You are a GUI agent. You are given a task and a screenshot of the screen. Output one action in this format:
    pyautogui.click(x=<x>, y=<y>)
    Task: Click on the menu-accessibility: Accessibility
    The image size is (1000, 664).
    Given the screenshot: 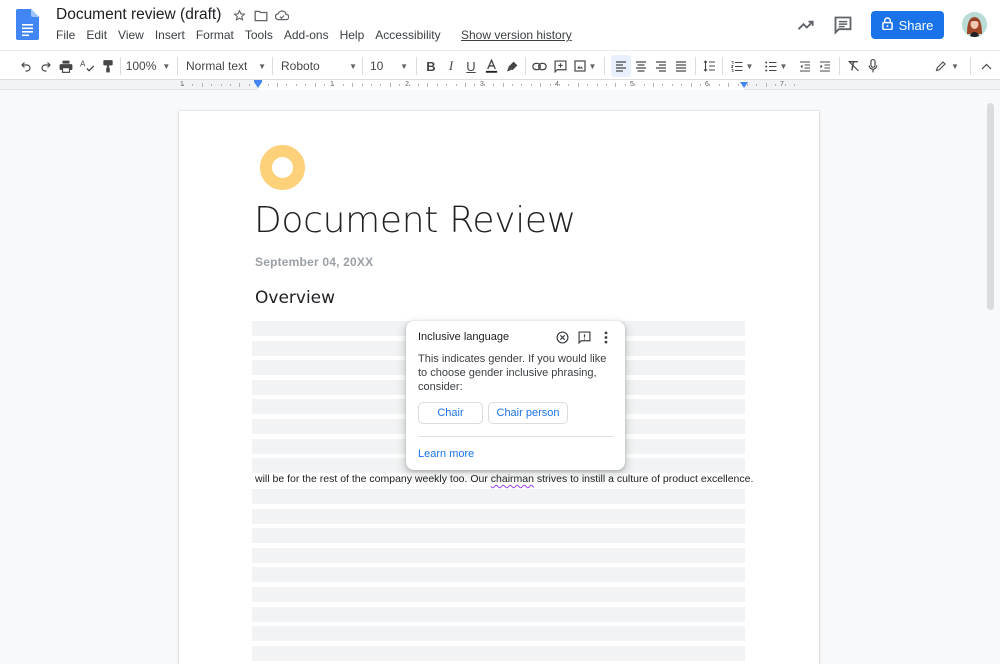 What is the action you would take?
    pyautogui.click(x=407, y=35)
    